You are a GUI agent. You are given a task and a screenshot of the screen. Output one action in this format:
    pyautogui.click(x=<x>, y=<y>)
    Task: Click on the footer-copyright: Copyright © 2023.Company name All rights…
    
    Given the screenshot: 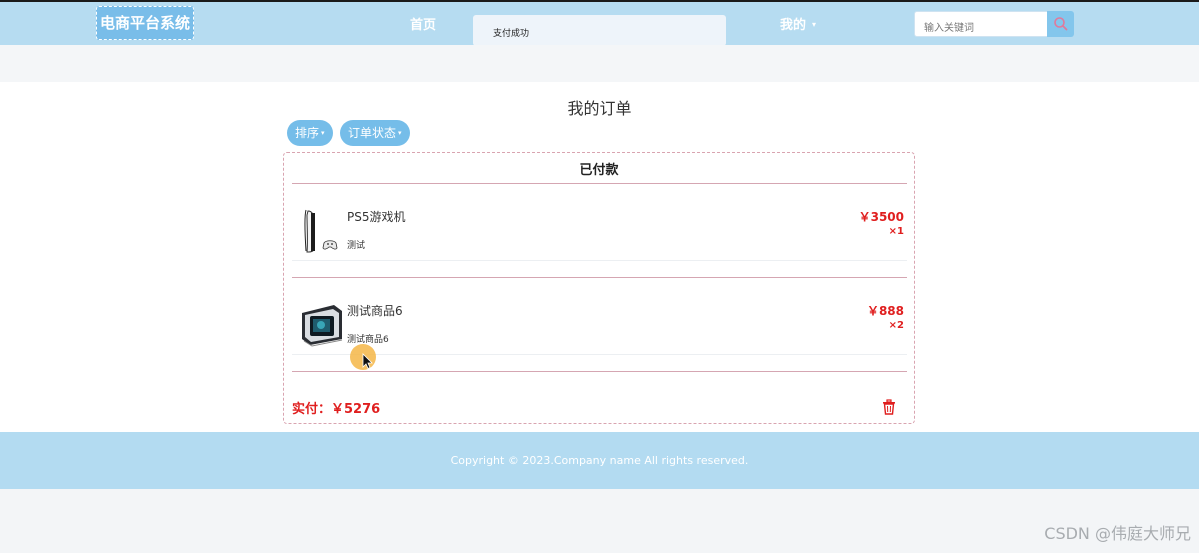 What is the action you would take?
    pyautogui.click(x=599, y=460)
    